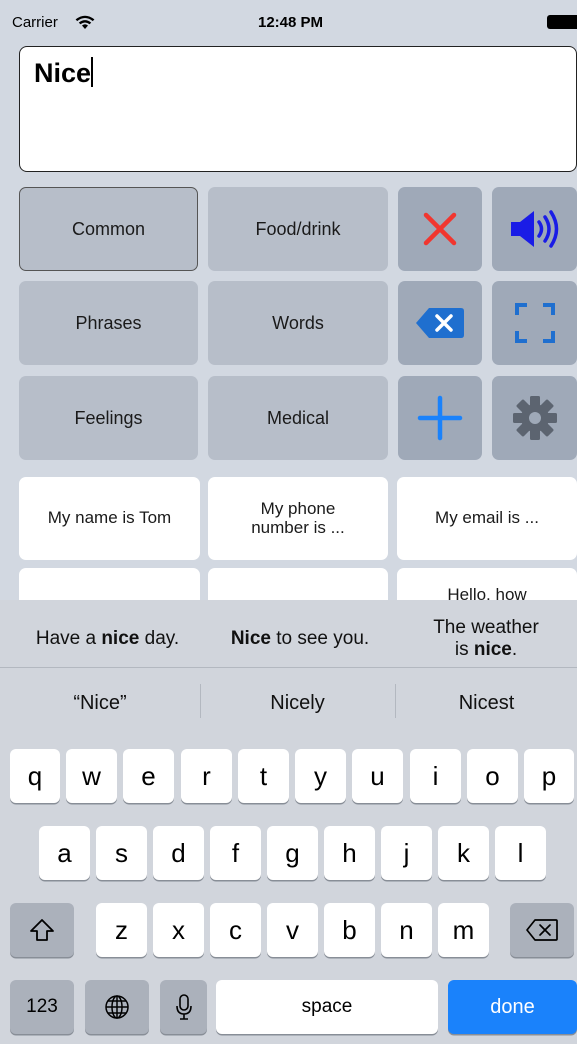 This screenshot has width=577, height=1044. Describe the element at coordinates (108, 418) in the screenshot. I see `category-feelings: Feelings` at that location.